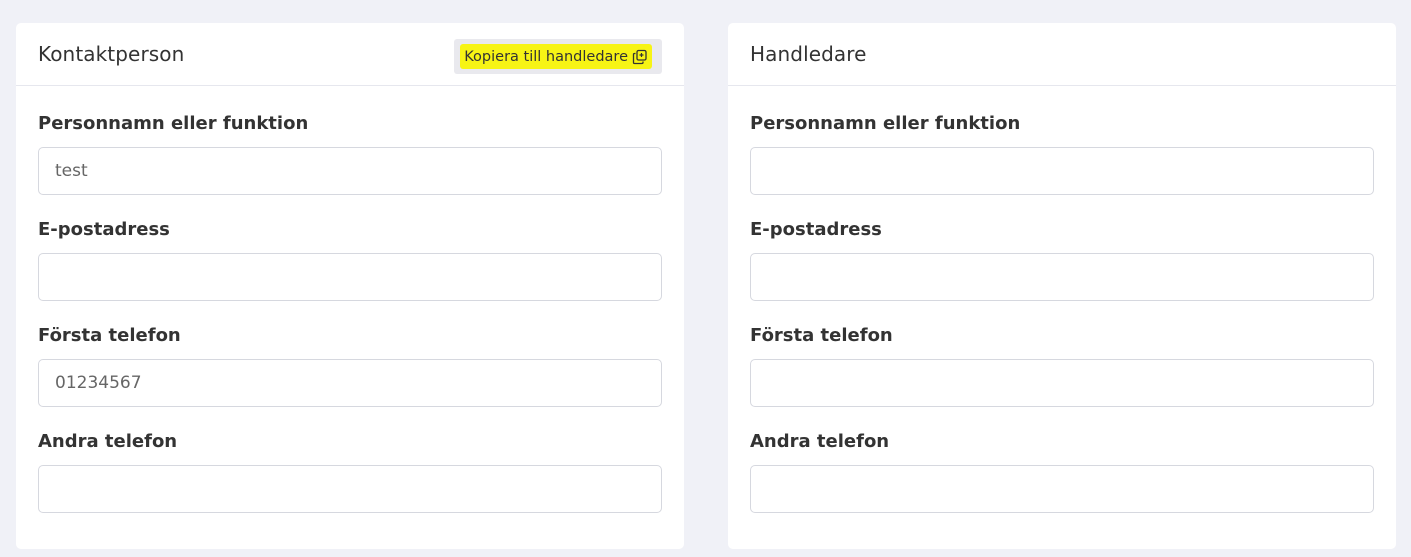 This screenshot has width=1411, height=557. Describe the element at coordinates (108, 441) in the screenshot. I see `contact-phone2-label: Andra telefon` at that location.